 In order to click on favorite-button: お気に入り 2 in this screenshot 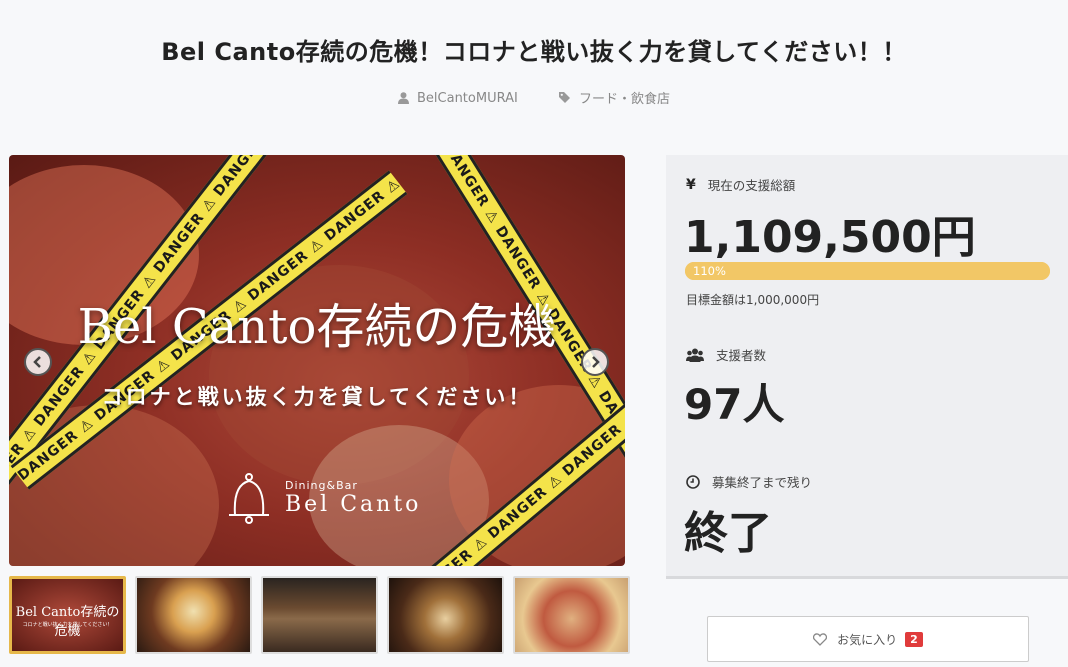, I will do `click(868, 639)`.